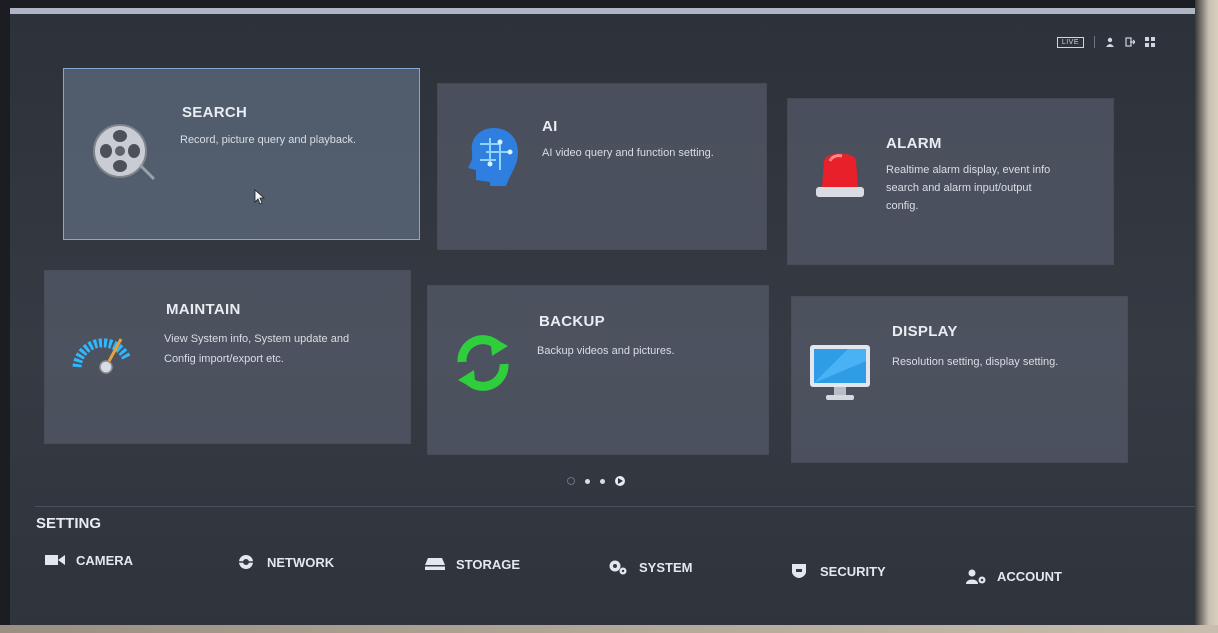 The width and height of the screenshot is (1218, 633). I want to click on tile-backup: BACKUP Backup videos and pictures., so click(598, 370).